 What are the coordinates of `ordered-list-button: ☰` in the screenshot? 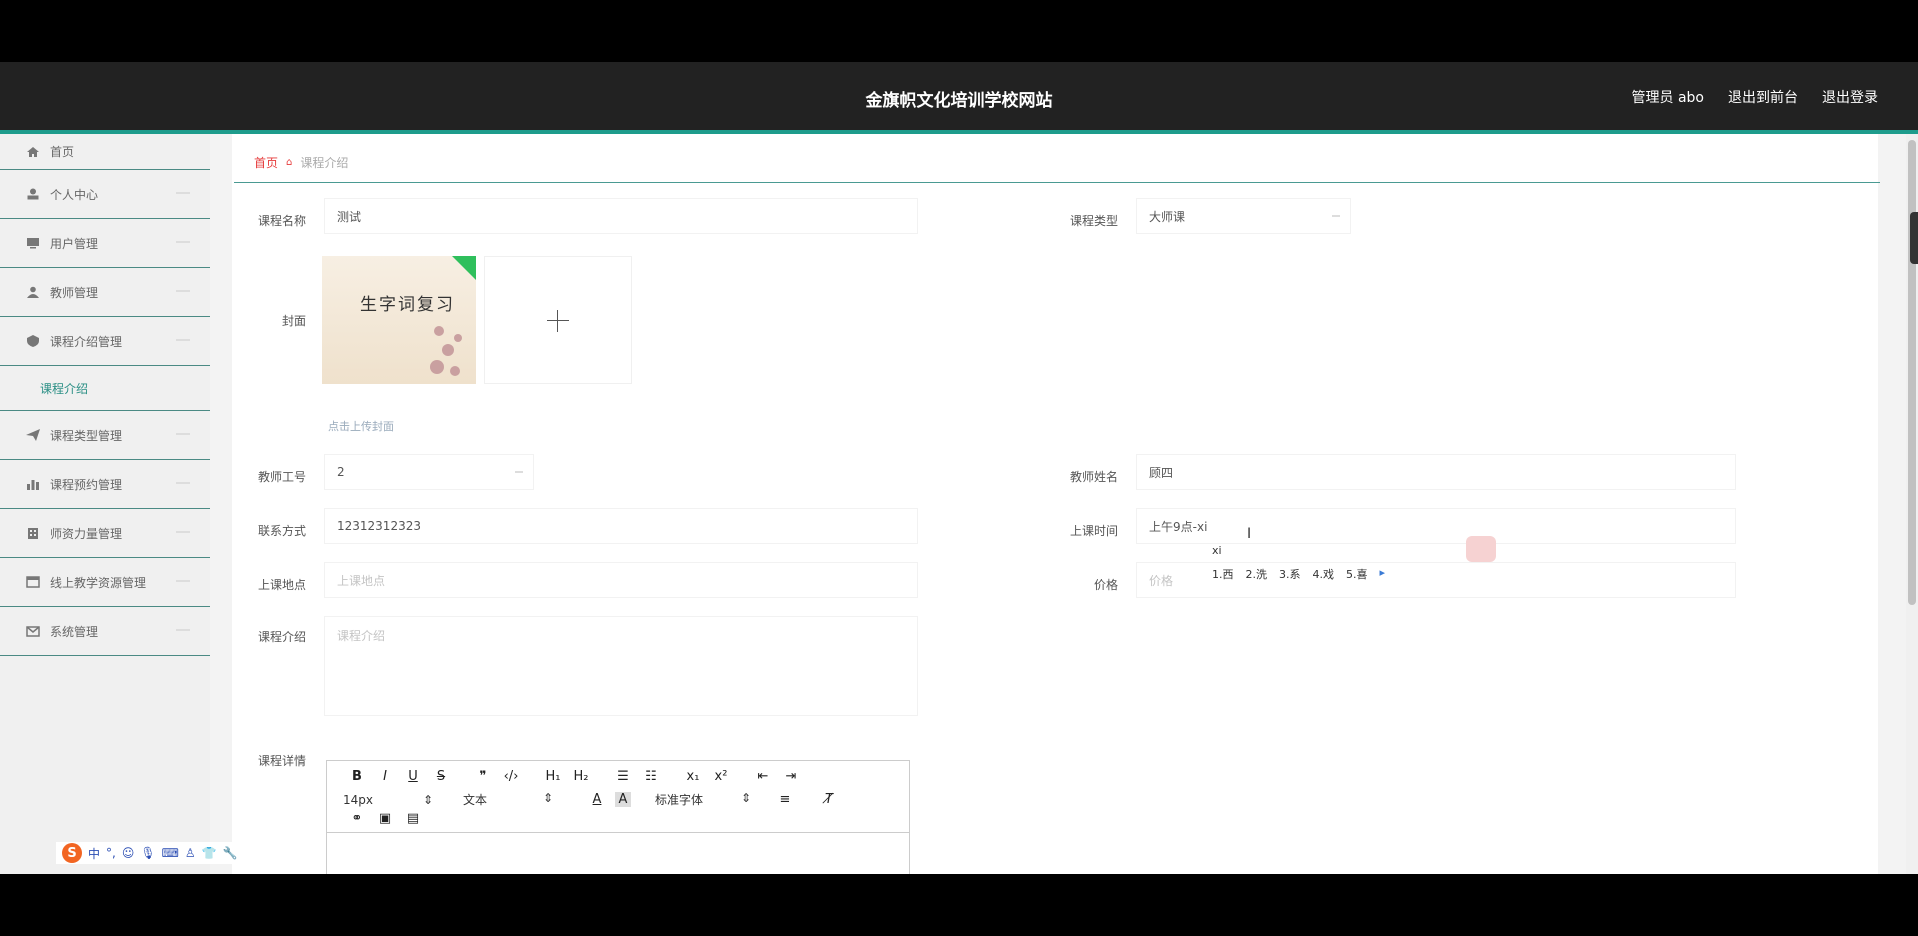 It's located at (623, 776).